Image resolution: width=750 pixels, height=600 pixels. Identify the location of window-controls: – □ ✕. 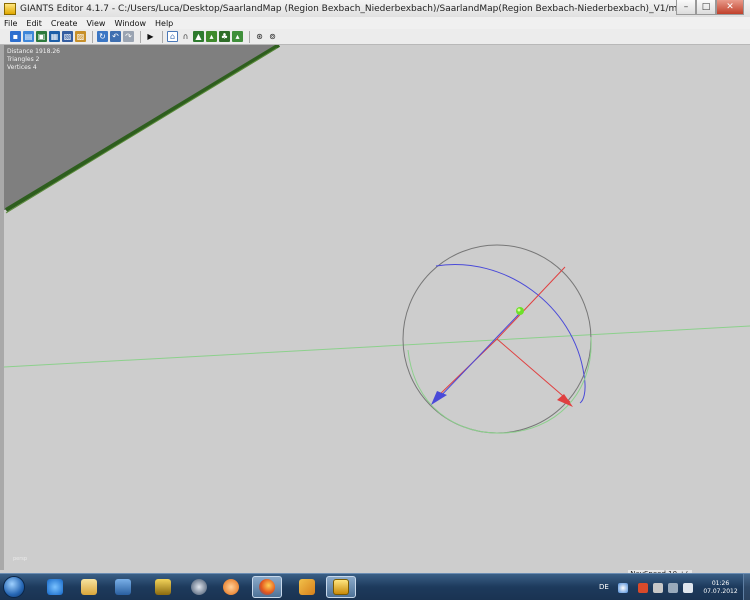
(710, 7).